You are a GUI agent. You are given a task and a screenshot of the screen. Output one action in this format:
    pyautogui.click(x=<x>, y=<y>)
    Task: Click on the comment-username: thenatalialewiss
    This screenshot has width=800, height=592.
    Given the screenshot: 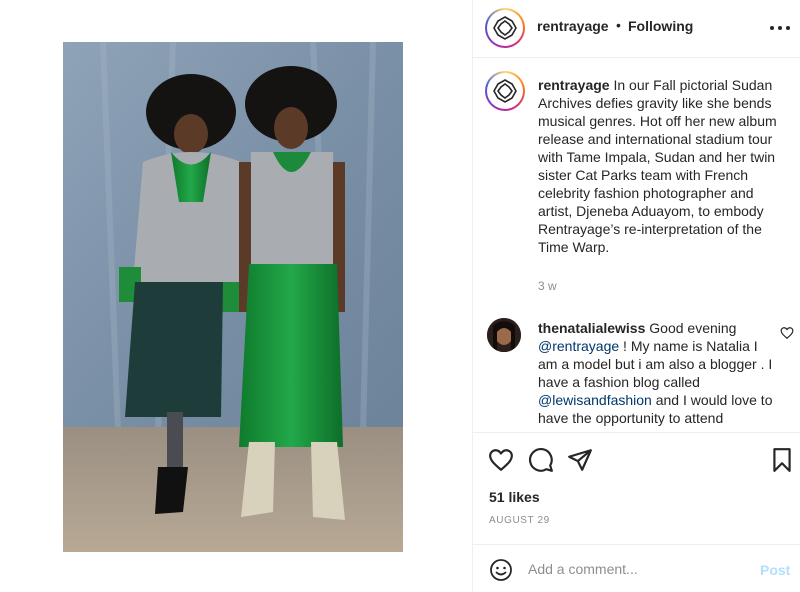 What is the action you would take?
    pyautogui.click(x=591, y=328)
    